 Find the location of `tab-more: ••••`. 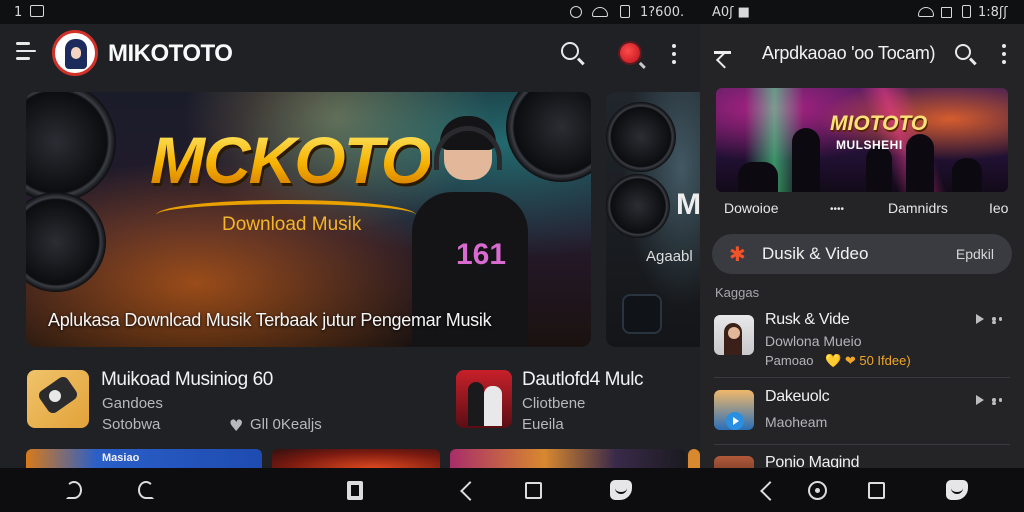

tab-more: •••• is located at coordinates (837, 209).